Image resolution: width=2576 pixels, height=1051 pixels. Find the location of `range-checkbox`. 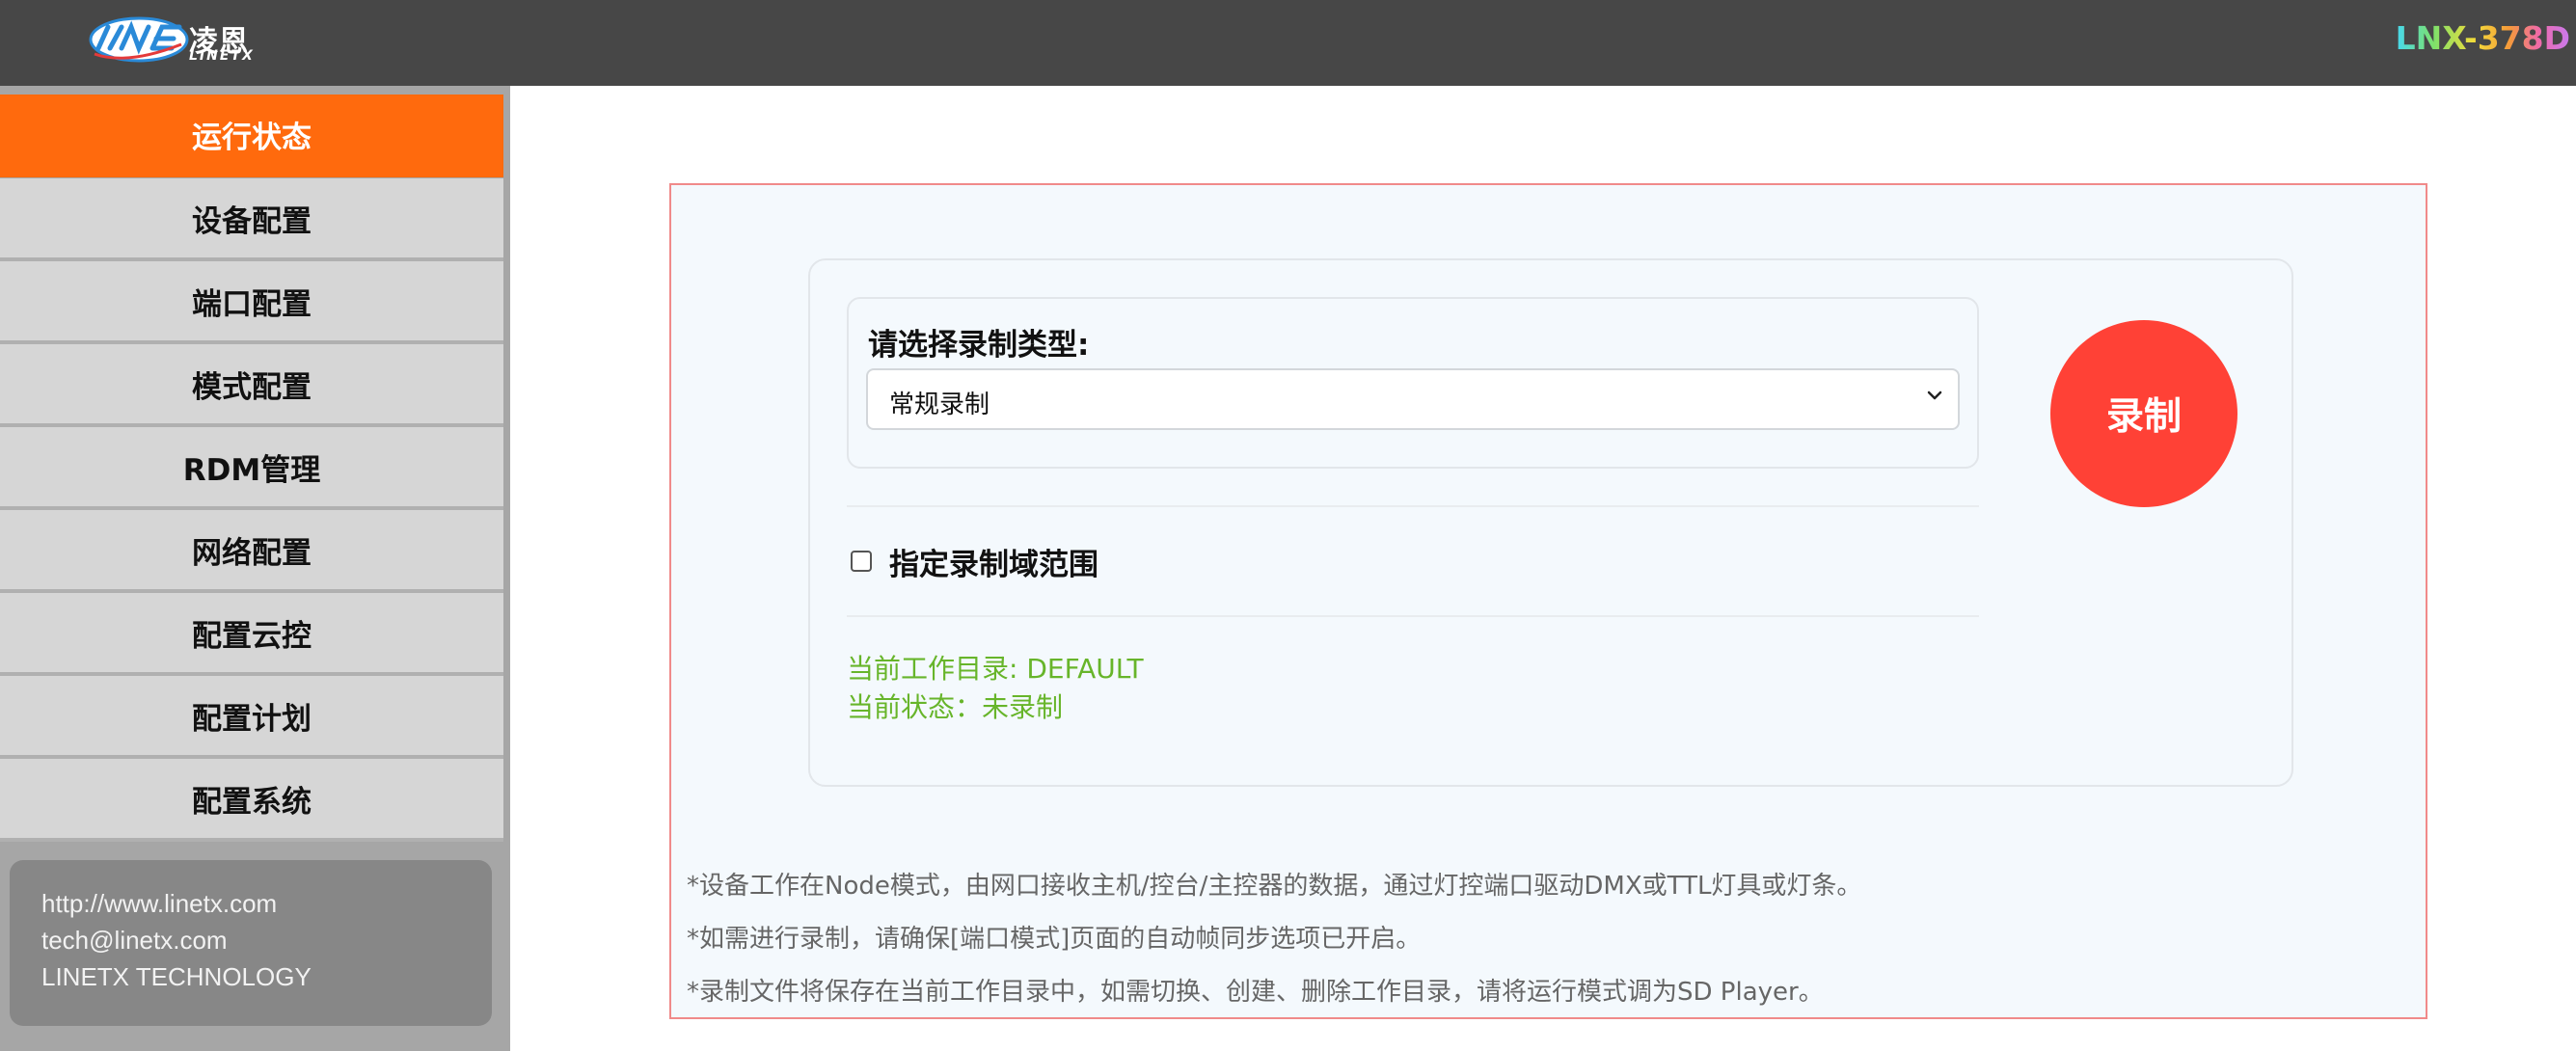

range-checkbox is located at coordinates (861, 562).